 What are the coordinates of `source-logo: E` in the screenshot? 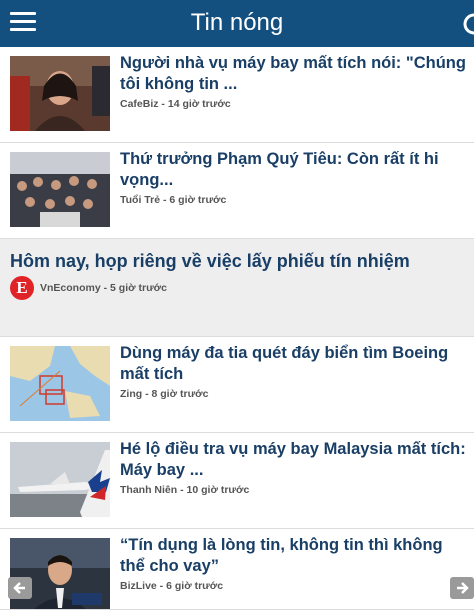 It's located at (22, 288).